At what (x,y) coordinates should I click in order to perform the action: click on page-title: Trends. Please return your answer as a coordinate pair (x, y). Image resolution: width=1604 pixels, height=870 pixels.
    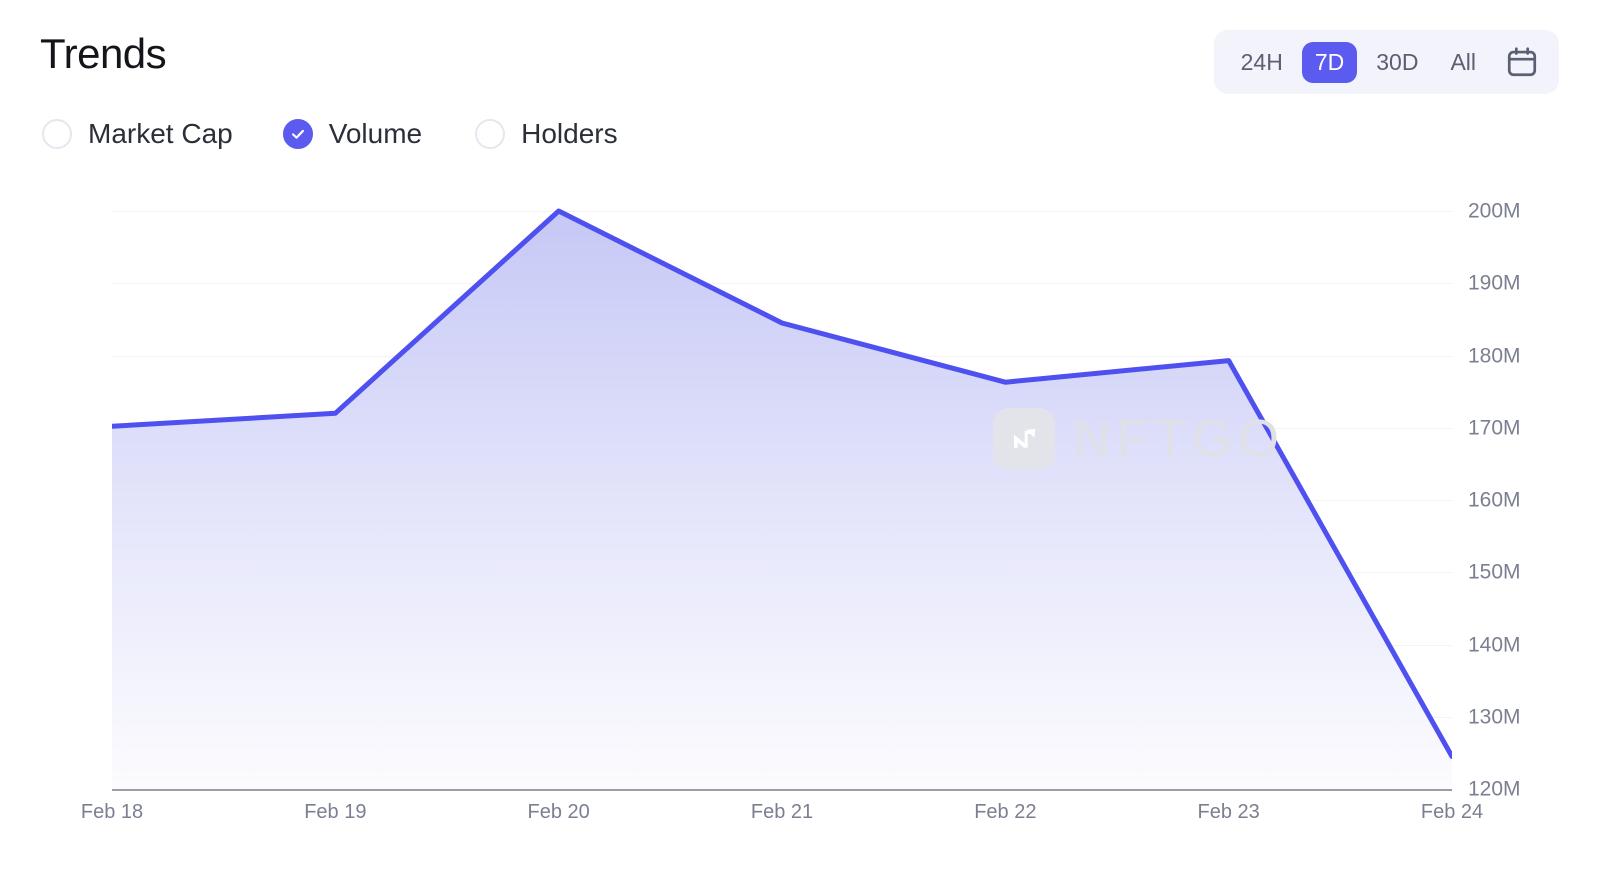
    Looking at the image, I should click on (103, 53).